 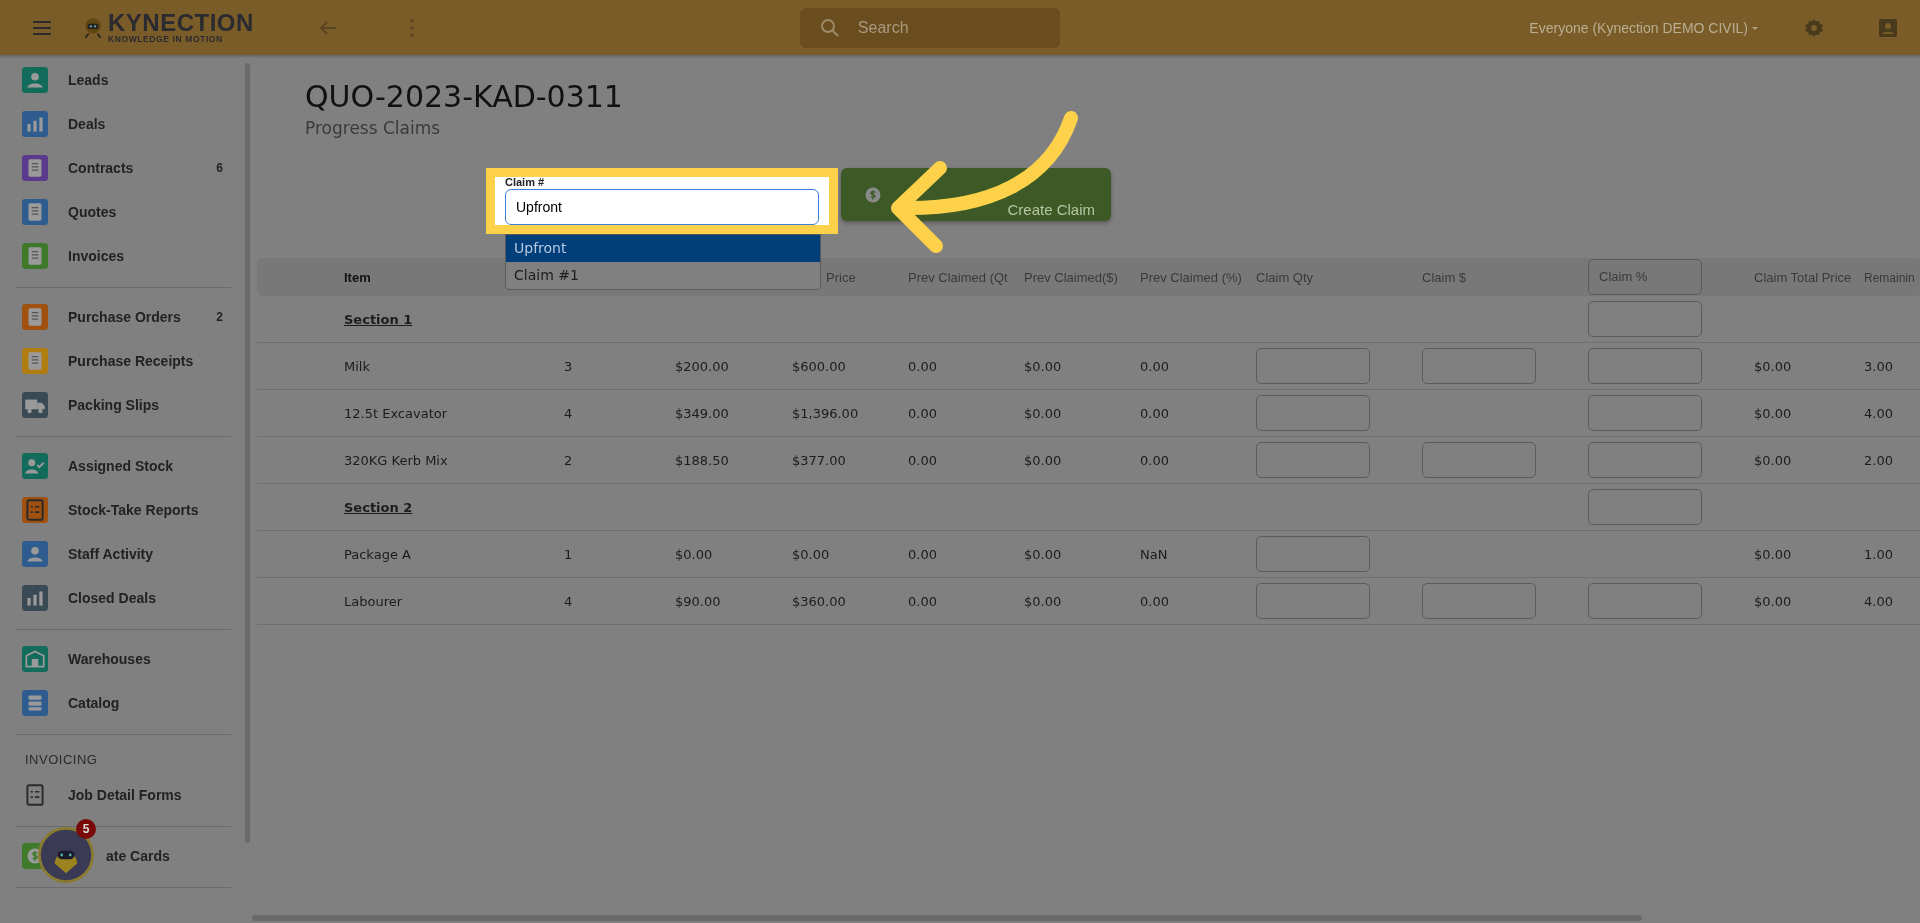 What do you see at coordinates (1878, 601) in the screenshot?
I see `table-cell: 4.00` at bounding box center [1878, 601].